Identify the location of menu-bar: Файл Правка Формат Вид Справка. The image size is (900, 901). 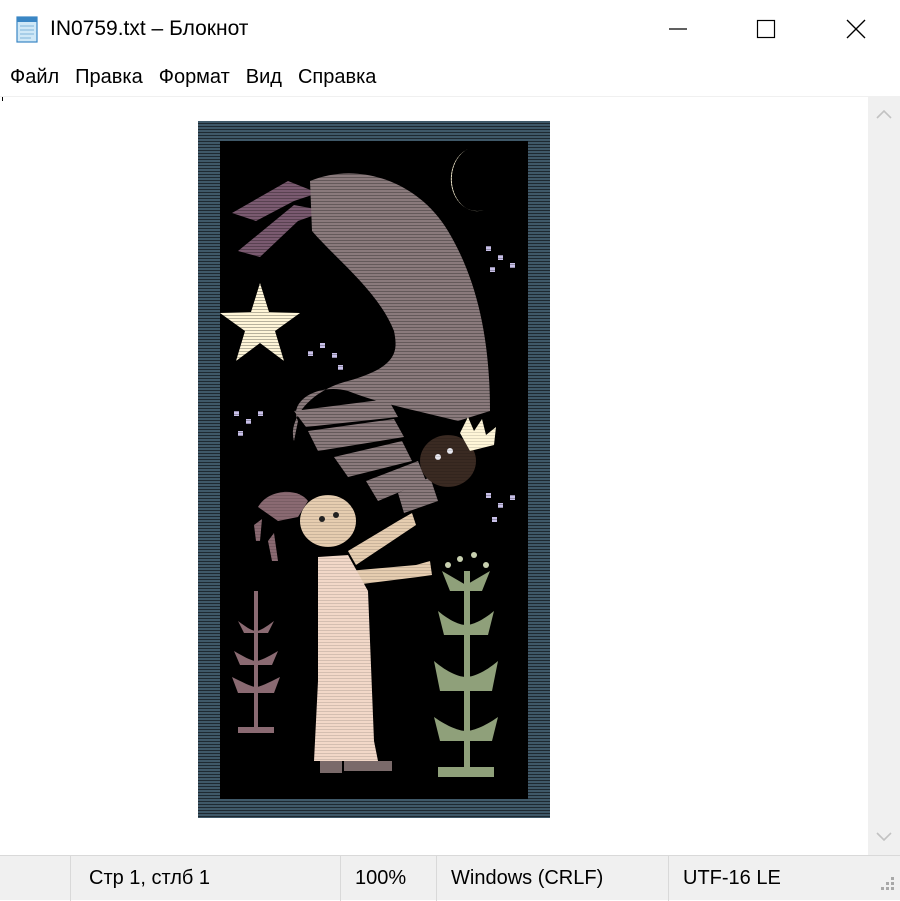
(450, 77).